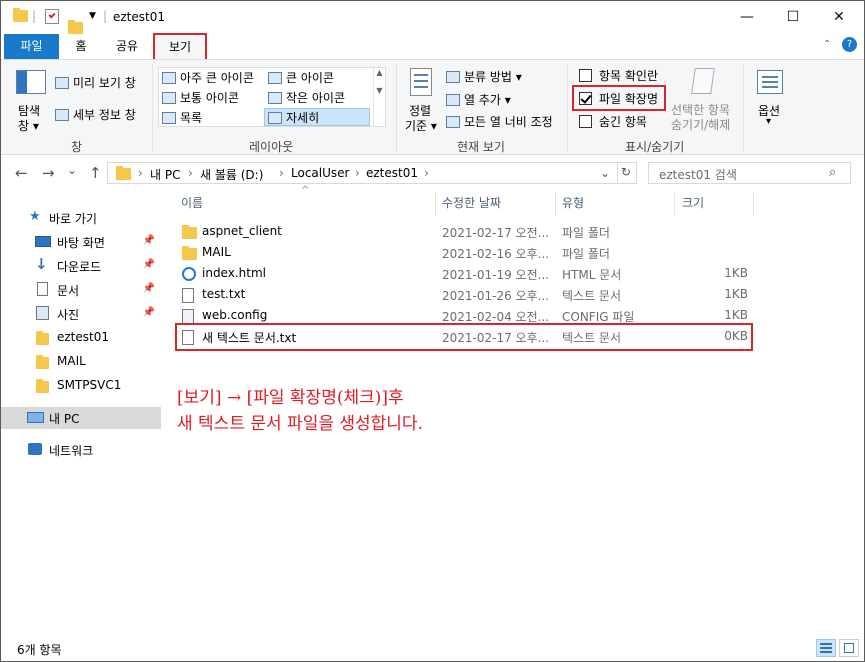 Image resolution: width=865 pixels, height=662 pixels. What do you see at coordinates (81, 418) in the screenshot?
I see `sidebar-item-this-pc: 내 PC` at bounding box center [81, 418].